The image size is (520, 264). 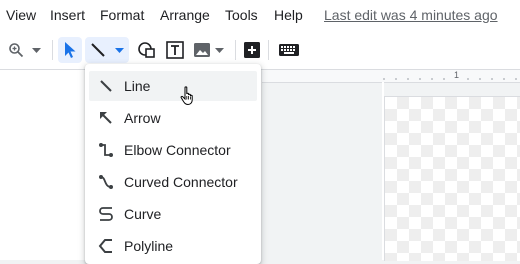 I want to click on left-panel, so click(x=43, y=165).